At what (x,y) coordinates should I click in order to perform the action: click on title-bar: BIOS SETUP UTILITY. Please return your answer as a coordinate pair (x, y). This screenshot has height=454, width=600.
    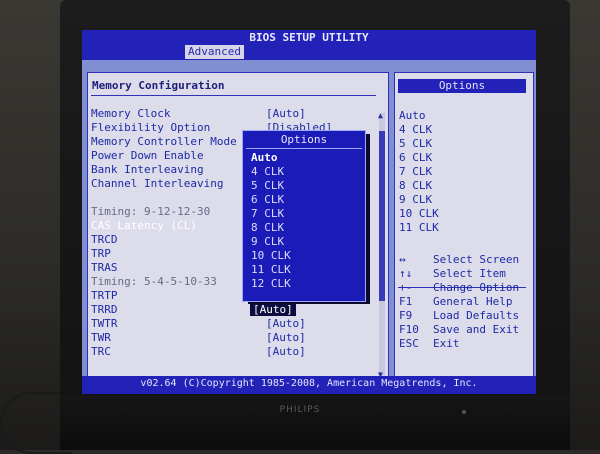
    Looking at the image, I should click on (309, 38).